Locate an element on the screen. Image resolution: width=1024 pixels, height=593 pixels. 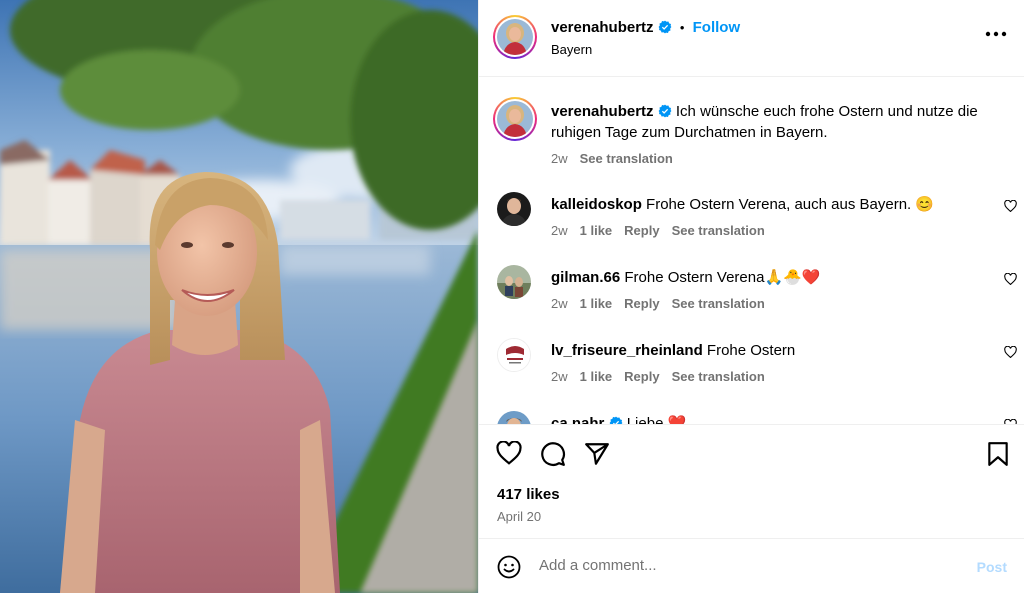
comment-text: Frohe Ostern Verena🙏🐣❤️ is located at coordinates (722, 277).